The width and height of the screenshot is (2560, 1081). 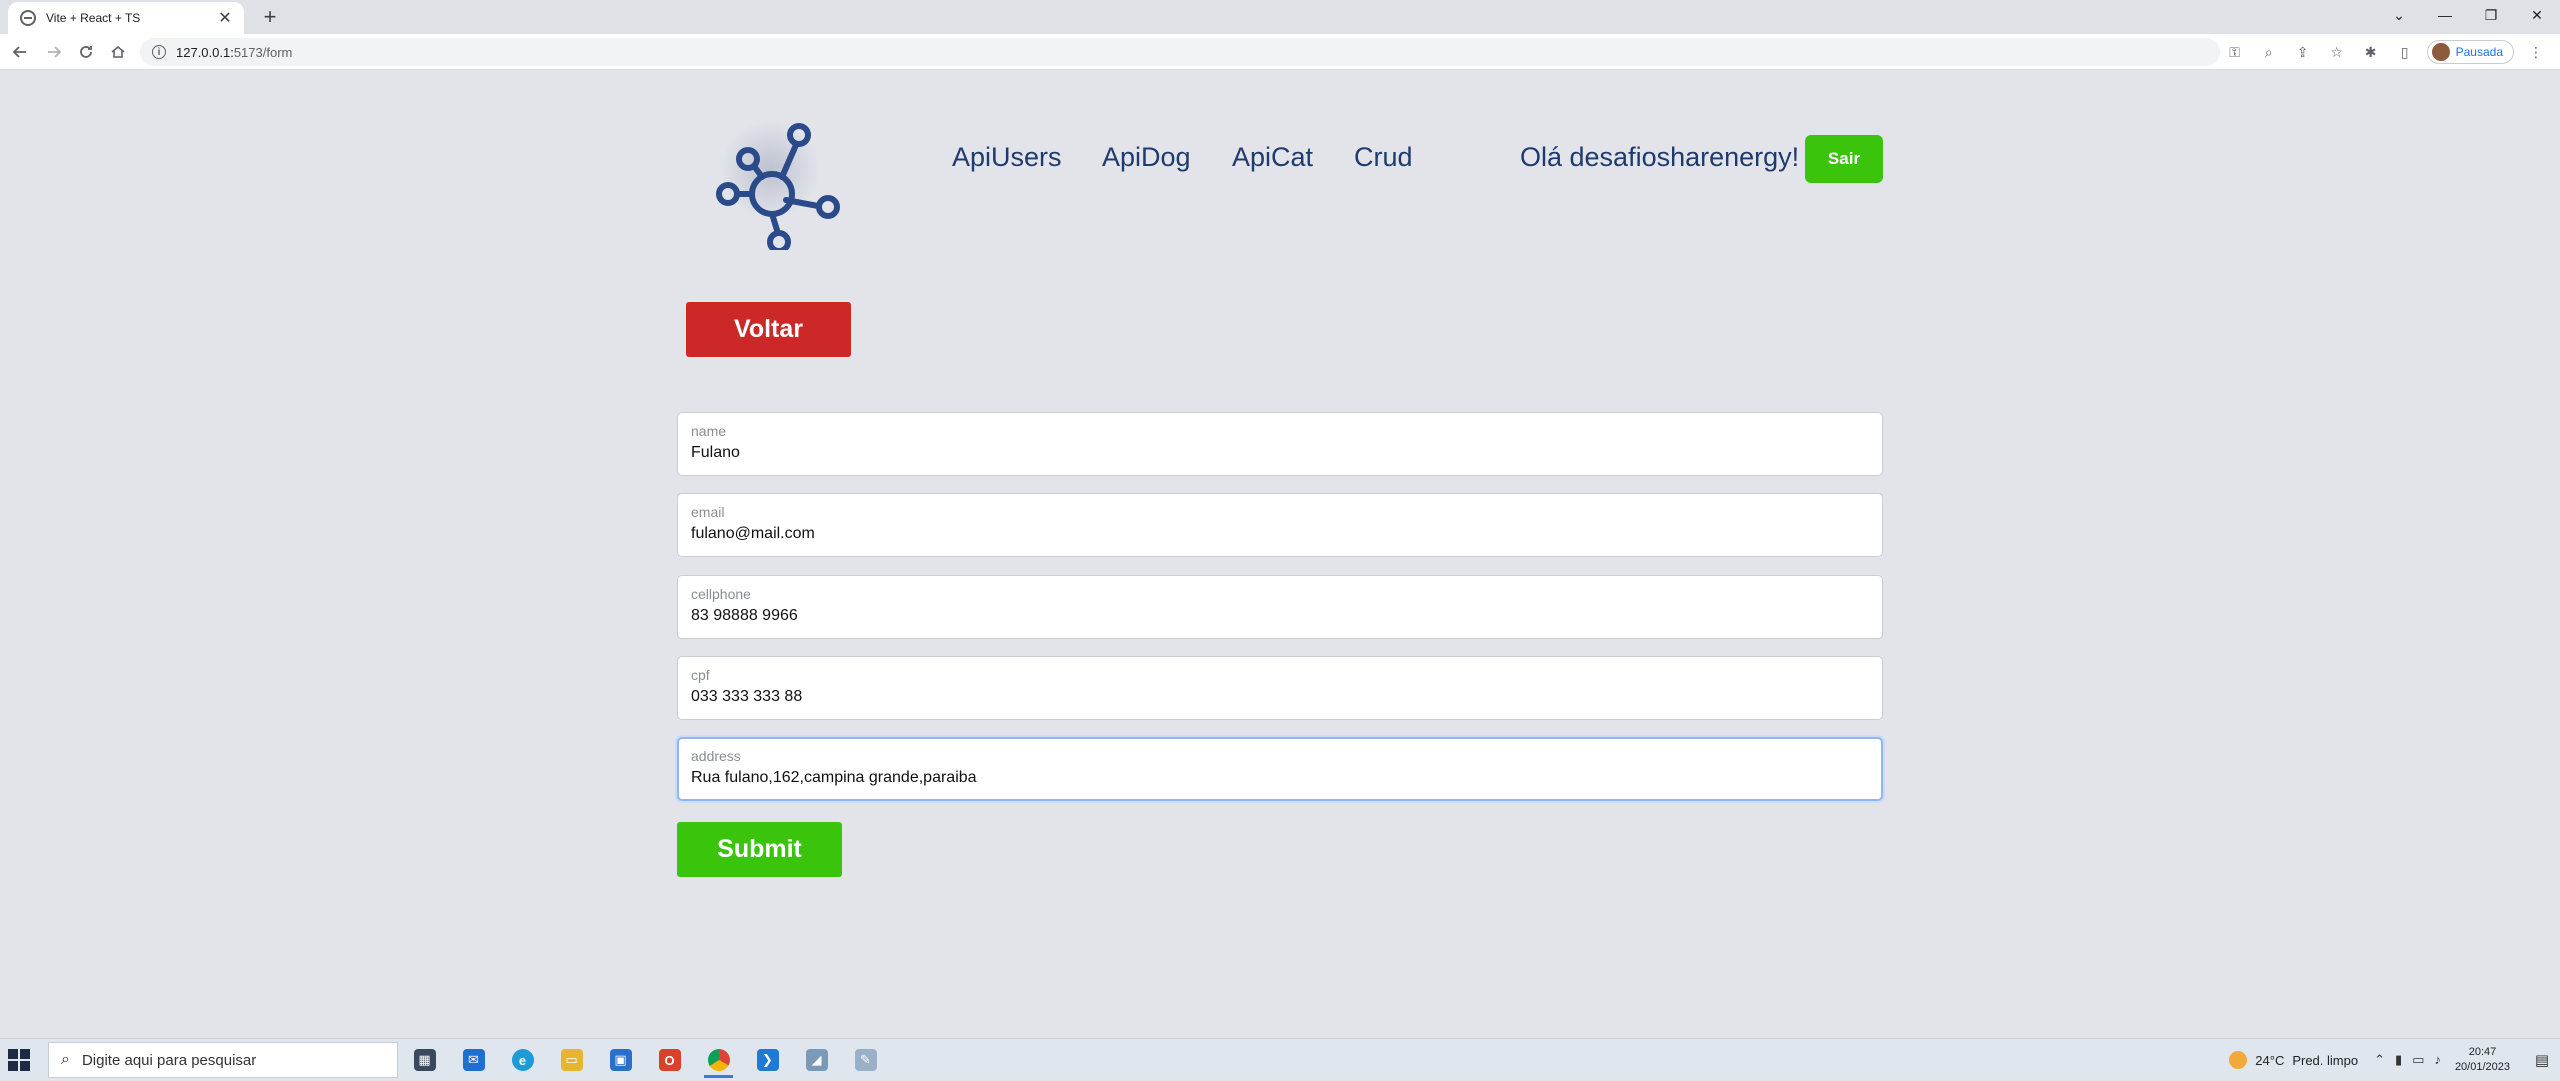 I want to click on cellphone-field: cellphone 83 98888 9966, so click(x=1280, y=607).